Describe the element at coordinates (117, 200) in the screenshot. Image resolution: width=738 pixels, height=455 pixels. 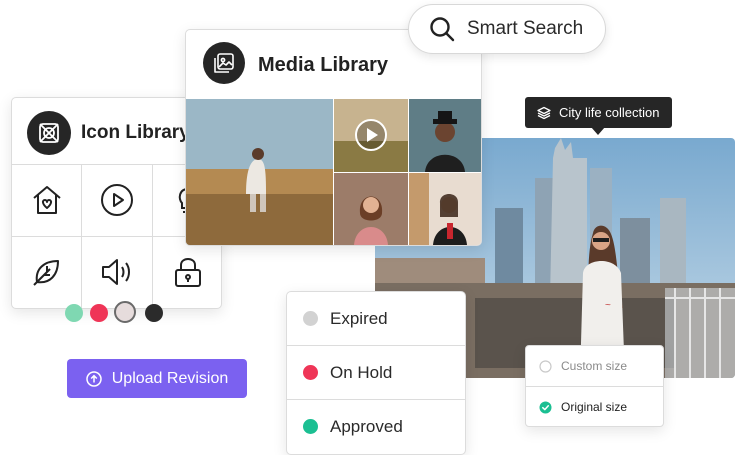
I see `play-circle-icon` at that location.